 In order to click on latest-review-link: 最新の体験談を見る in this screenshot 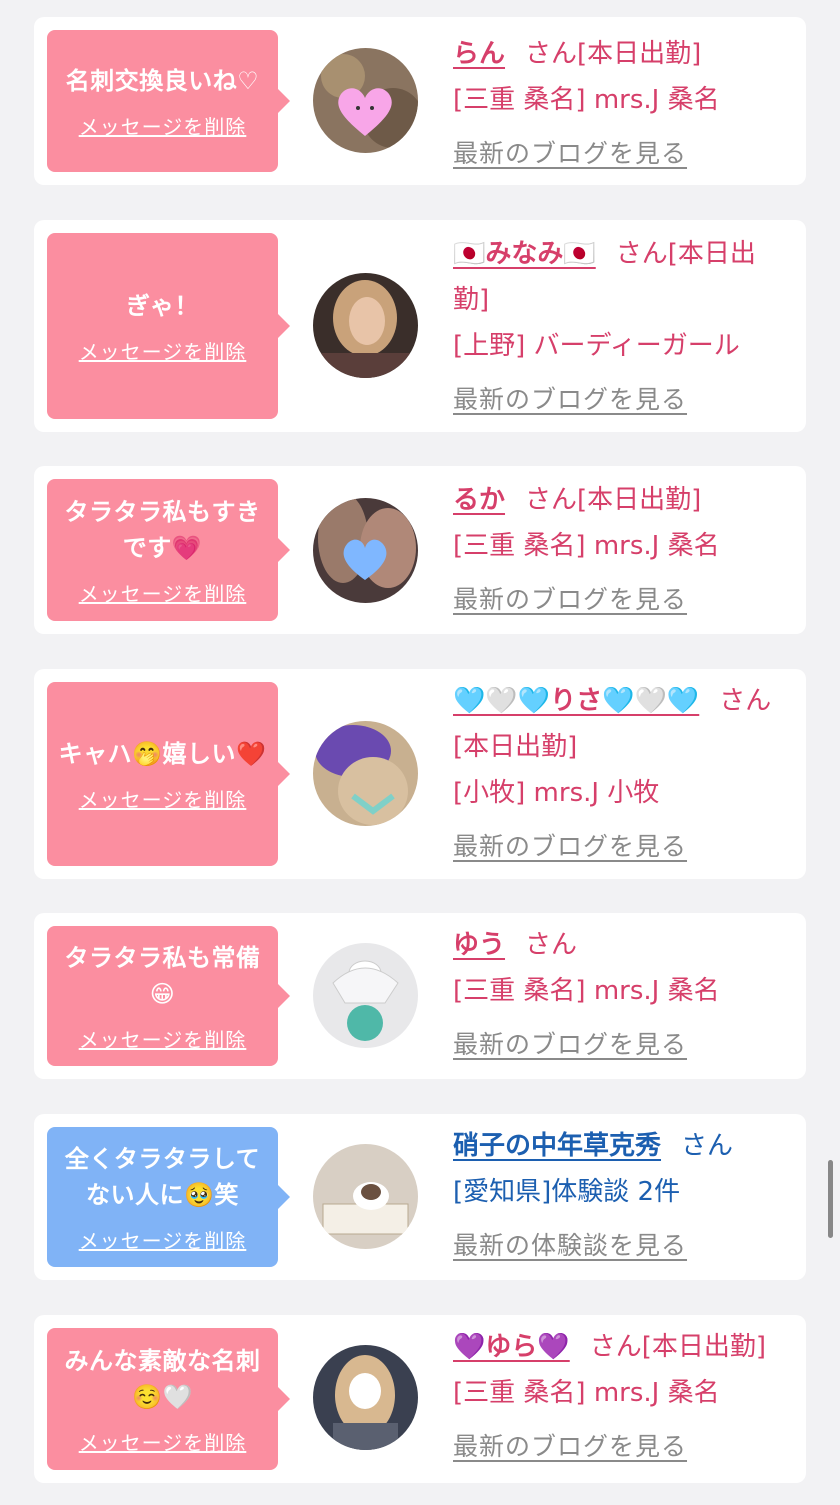, I will do `click(620, 1246)`.